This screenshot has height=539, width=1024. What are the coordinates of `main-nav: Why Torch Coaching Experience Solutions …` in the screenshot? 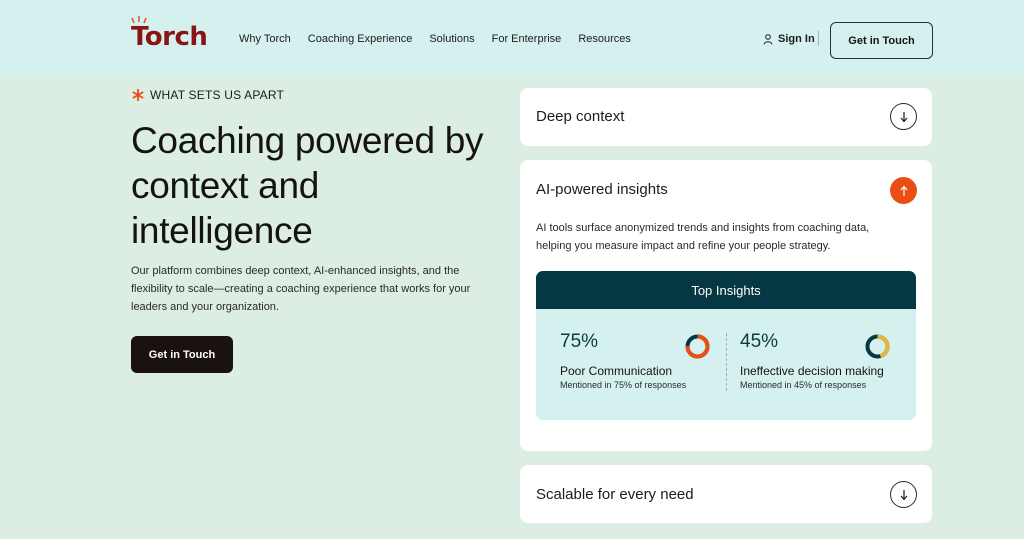 It's located at (443, 39).